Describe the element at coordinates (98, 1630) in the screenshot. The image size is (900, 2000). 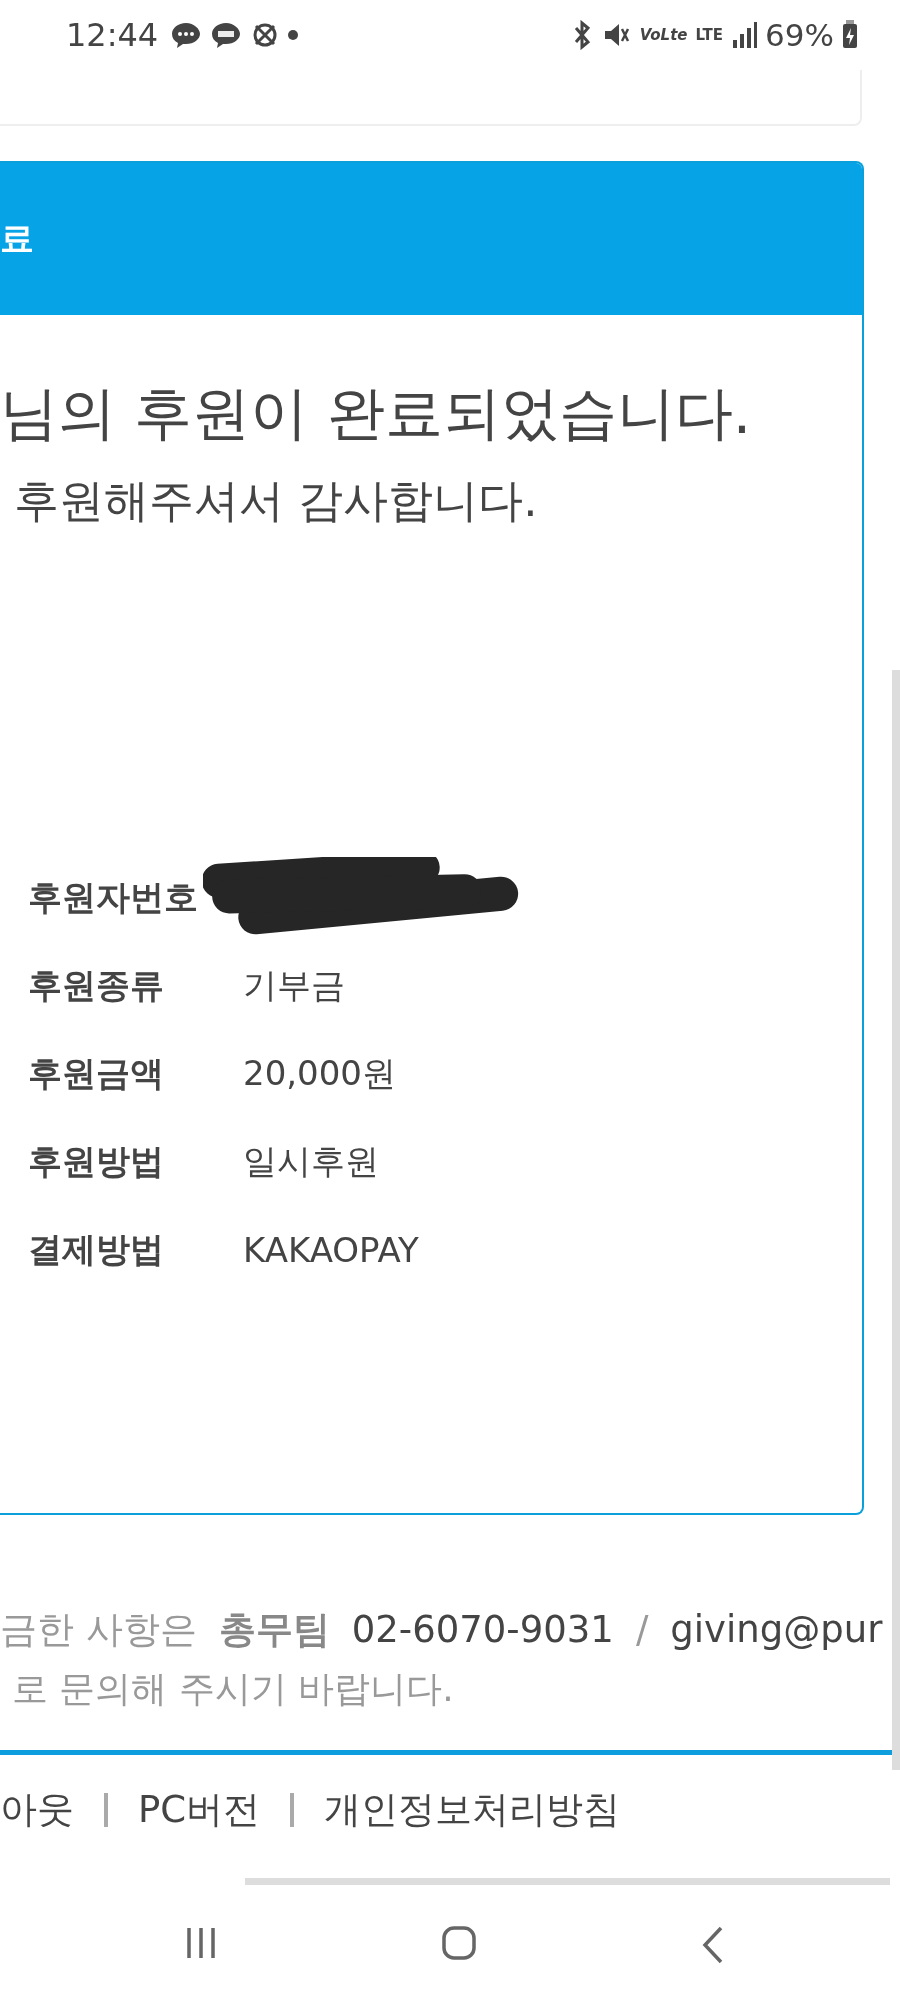
I see `contact-text: 금한 사항은` at that location.